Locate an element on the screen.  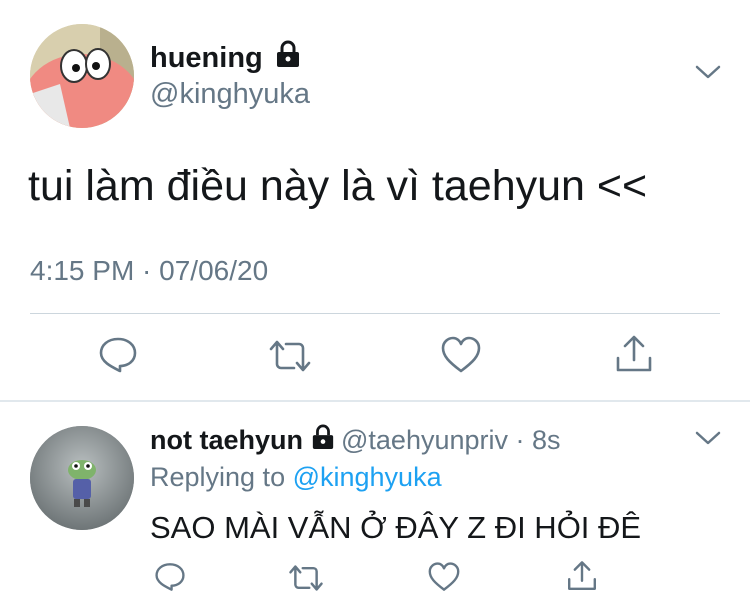
mention-link: @kinghyuka is located at coordinates (367, 477).